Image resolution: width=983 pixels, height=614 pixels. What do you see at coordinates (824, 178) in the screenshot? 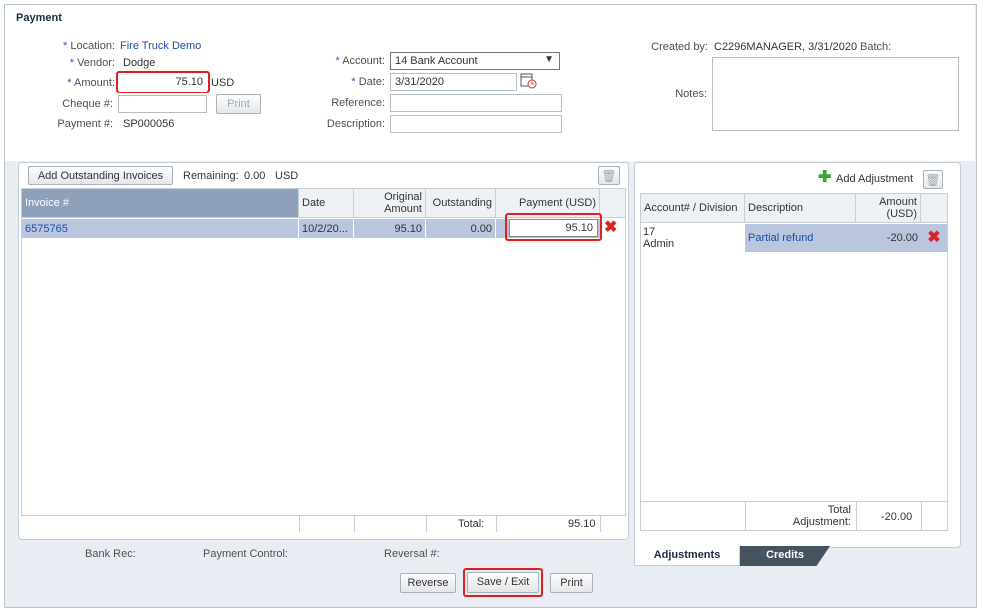
I see `plus-icon: ✚` at bounding box center [824, 178].